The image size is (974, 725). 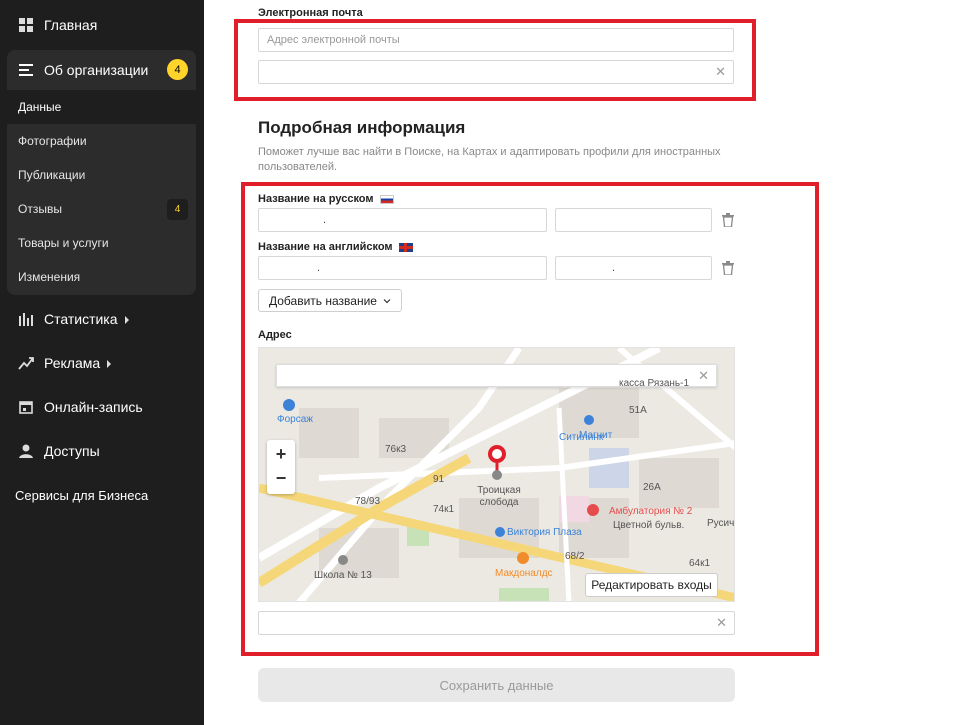 I want to click on list-icon, so click(x=26, y=70).